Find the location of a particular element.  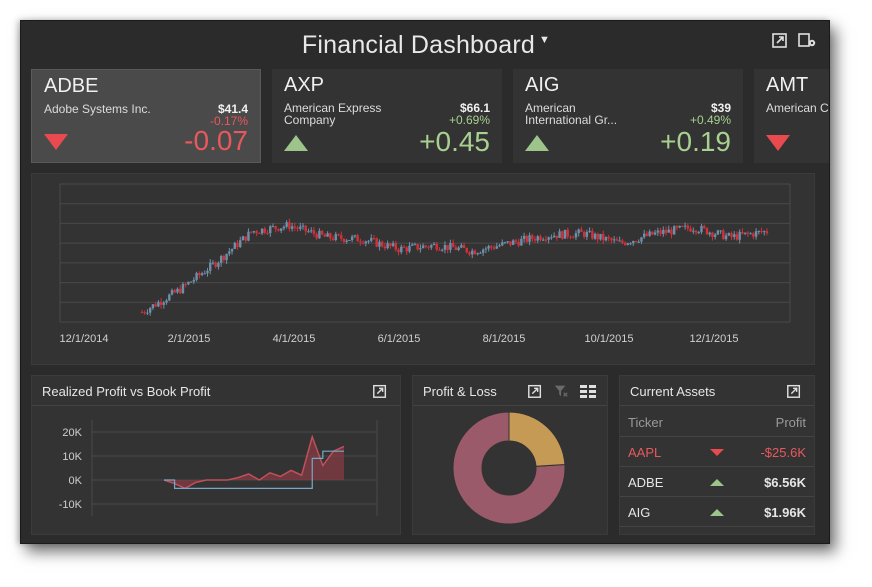

column-header-ticker: Ticker is located at coordinates (645, 422).